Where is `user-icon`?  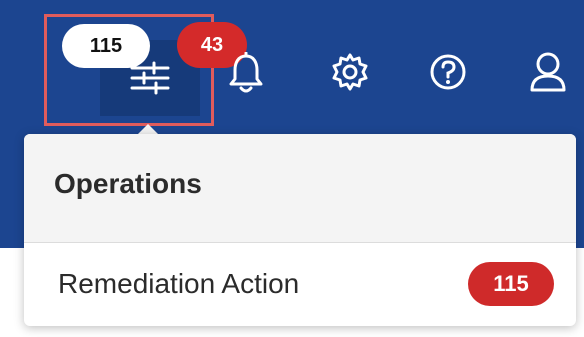 user-icon is located at coordinates (548, 72).